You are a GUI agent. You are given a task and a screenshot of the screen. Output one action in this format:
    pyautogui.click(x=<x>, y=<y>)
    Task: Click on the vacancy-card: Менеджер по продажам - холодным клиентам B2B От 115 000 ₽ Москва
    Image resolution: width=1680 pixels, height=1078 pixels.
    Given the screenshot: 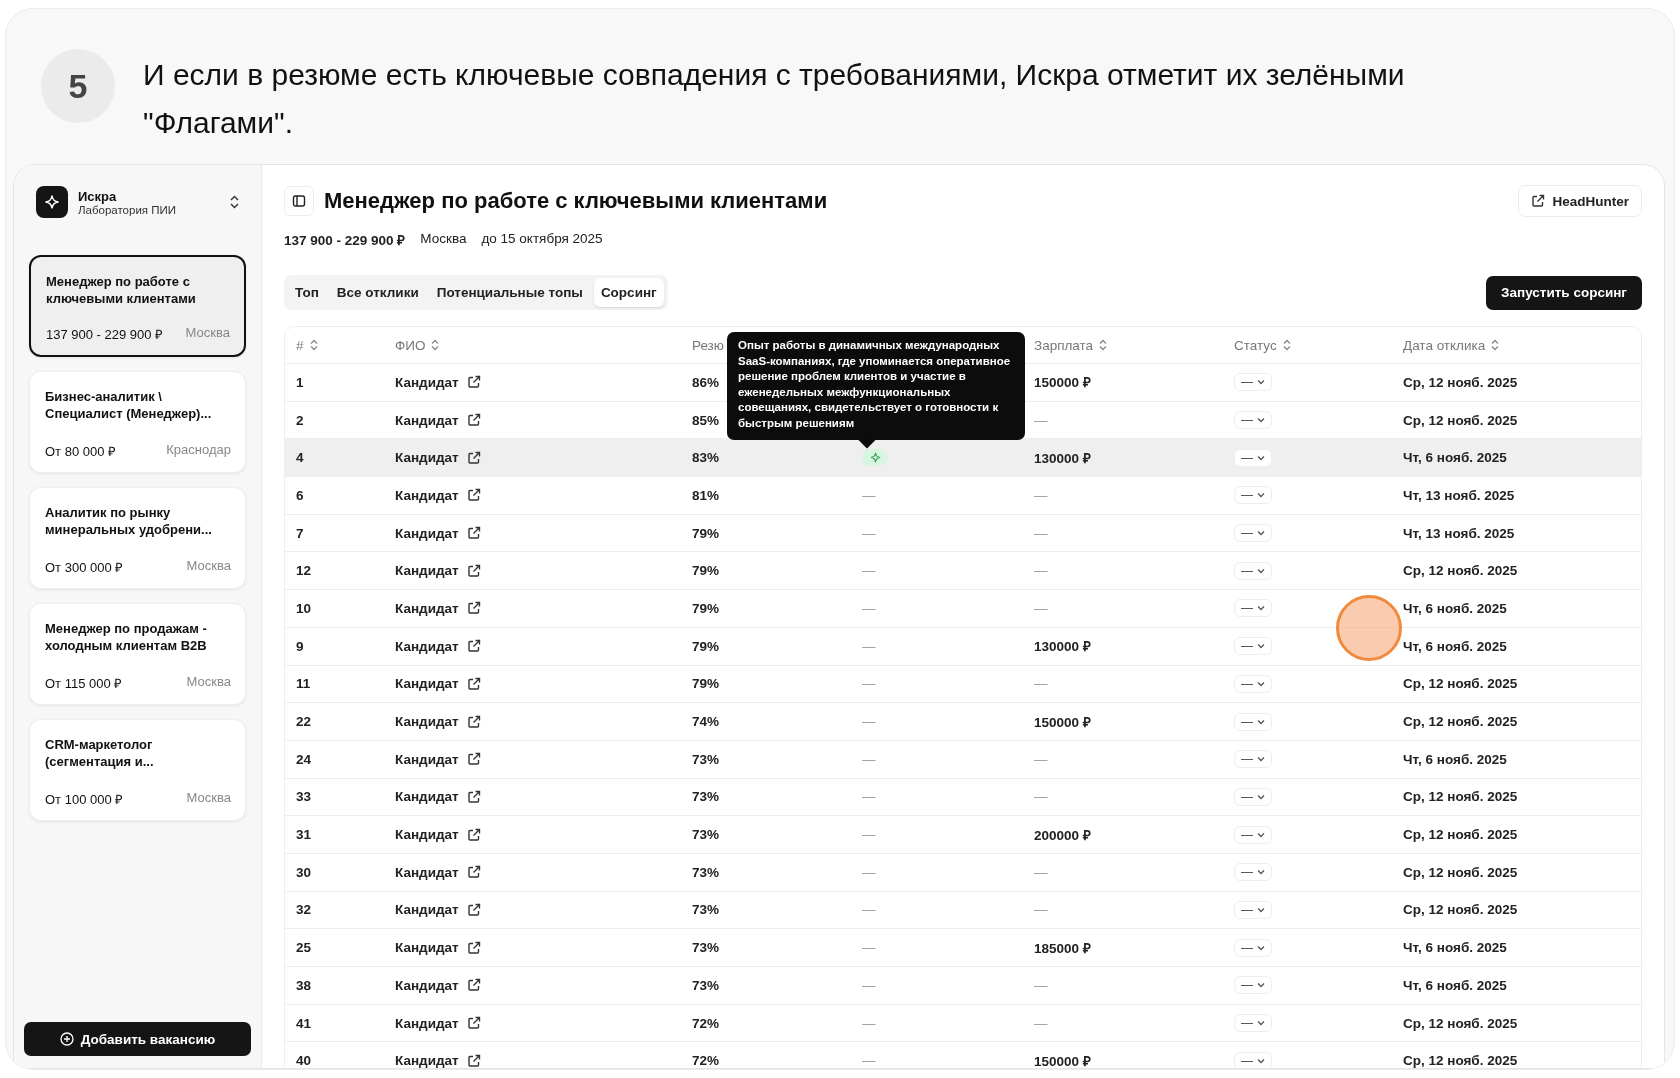 What is the action you would take?
    pyautogui.click(x=137, y=654)
    